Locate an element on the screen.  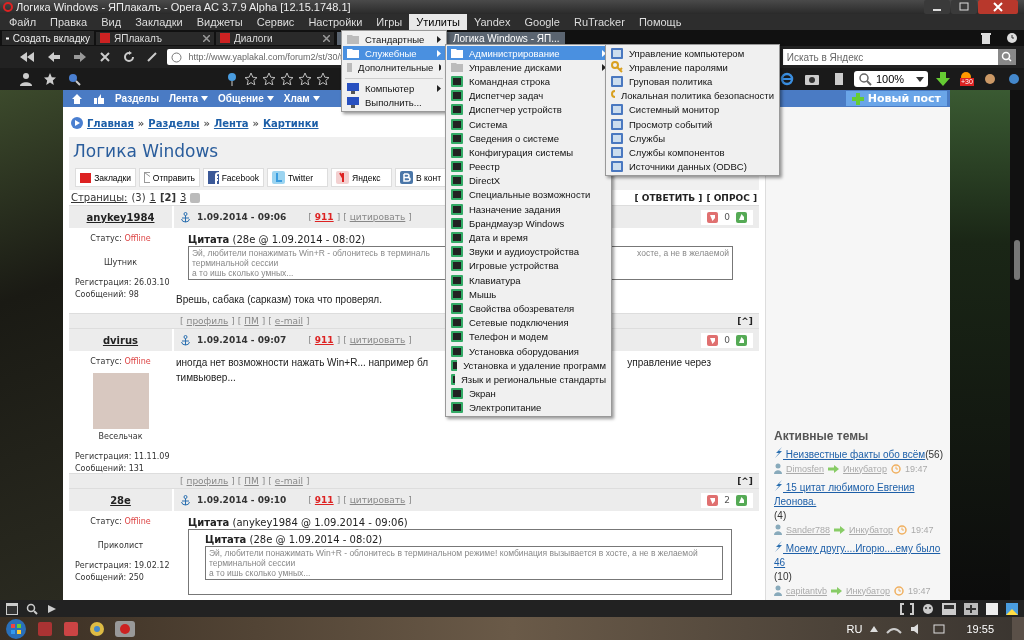
menu-entry: Установка и удаление программ is located at coordinates (528, 365).